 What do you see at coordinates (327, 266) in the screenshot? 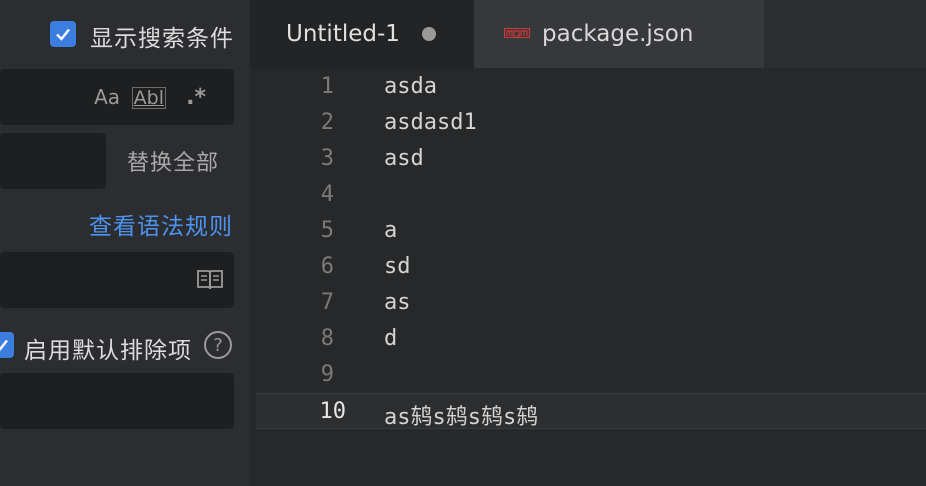
I see `line-number: 6` at bounding box center [327, 266].